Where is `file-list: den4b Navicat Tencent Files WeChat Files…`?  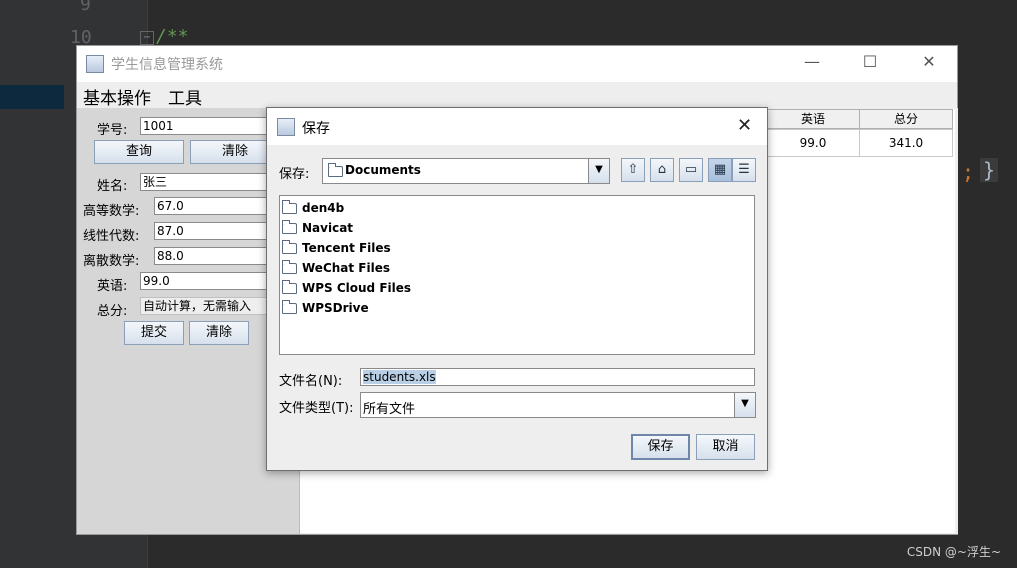
file-list: den4b Navicat Tencent Files WeChat Files… is located at coordinates (517, 275).